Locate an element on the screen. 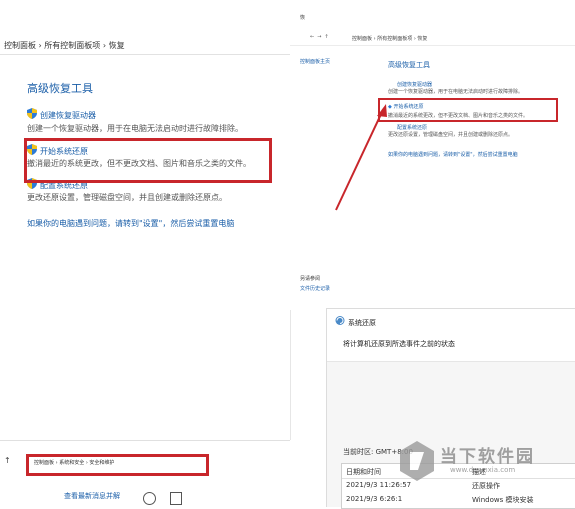  bottom-panel: ↑ 控制面板 › 系统和安全 › 安全和维护 查看最新消息并解 is located at coordinates (145, 473).